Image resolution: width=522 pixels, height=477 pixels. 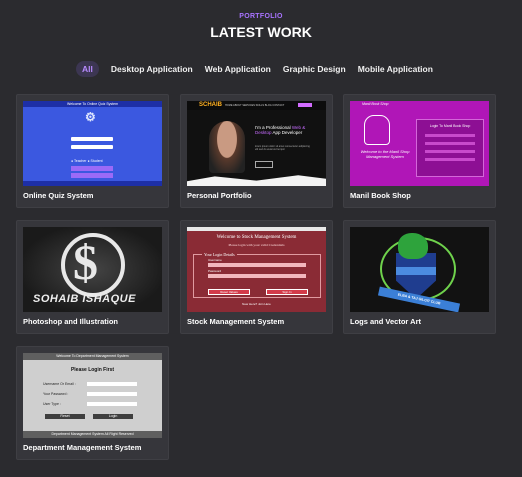 What do you see at coordinates (219, 254) in the screenshot?
I see `fieldset-legend: Your Login Details` at bounding box center [219, 254].